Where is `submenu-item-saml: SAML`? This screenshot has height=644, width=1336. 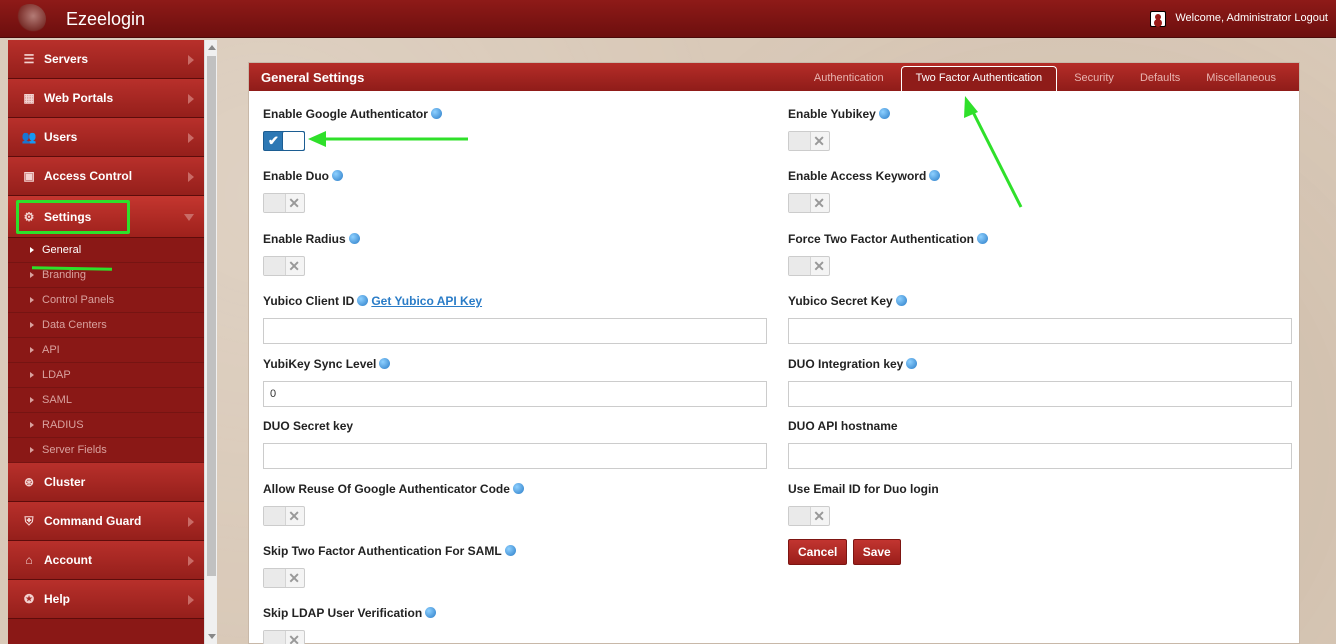
submenu-item-saml: SAML is located at coordinates (106, 400).